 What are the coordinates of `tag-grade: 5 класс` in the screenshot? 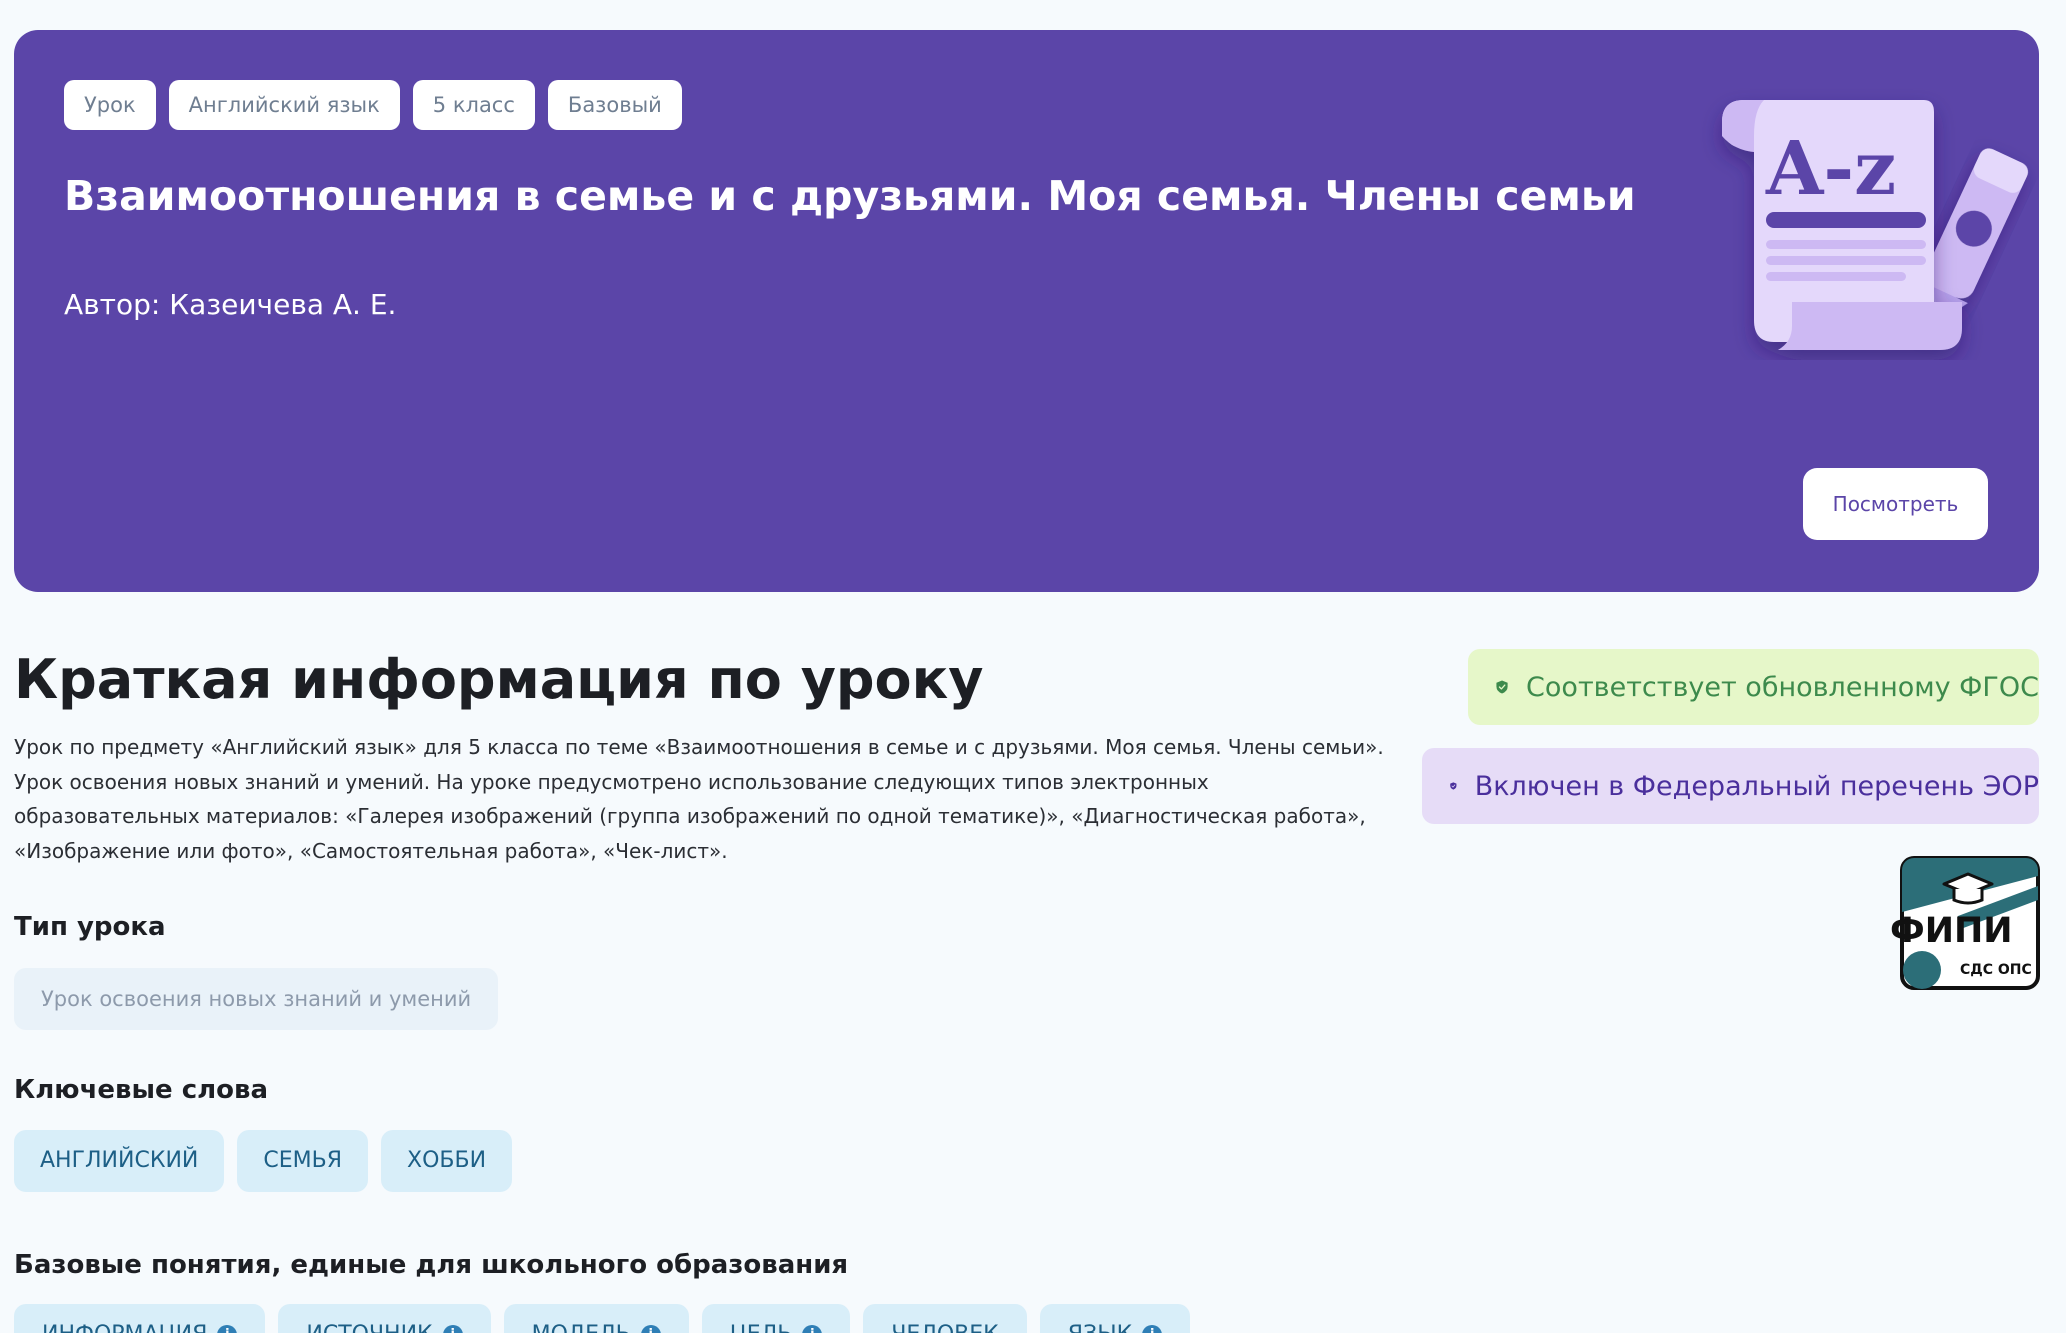 It's located at (473, 105).